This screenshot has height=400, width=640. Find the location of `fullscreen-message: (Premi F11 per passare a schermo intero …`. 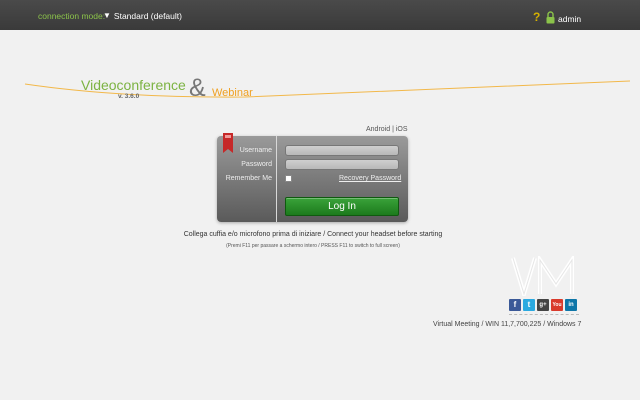

fullscreen-message: (Premi F11 per passare a schermo intero … is located at coordinates (313, 246).